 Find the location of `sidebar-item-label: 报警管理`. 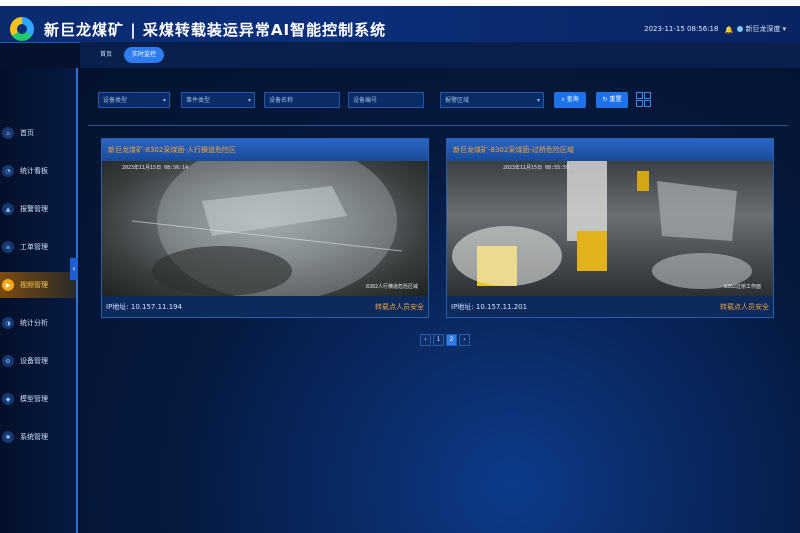

sidebar-item-label: 报警管理 is located at coordinates (34, 209).